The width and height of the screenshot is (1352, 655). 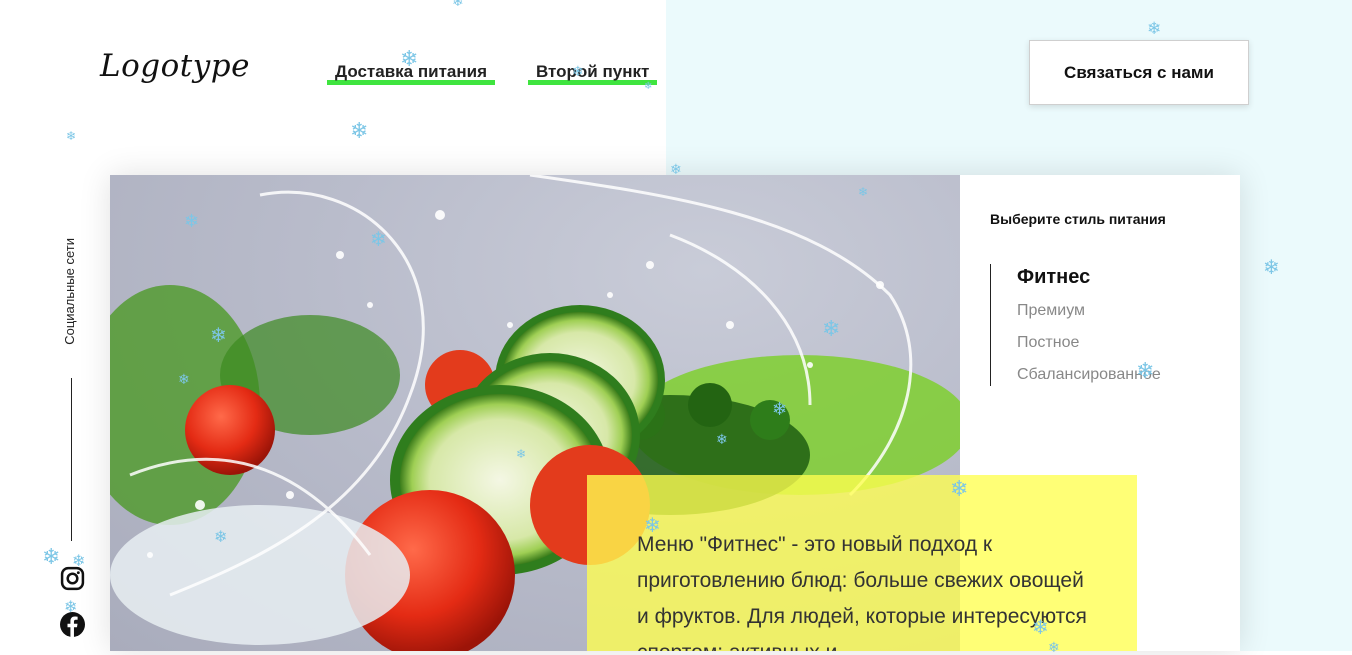 I want to click on nav-link-second-item: Второй пункт, so click(x=593, y=73).